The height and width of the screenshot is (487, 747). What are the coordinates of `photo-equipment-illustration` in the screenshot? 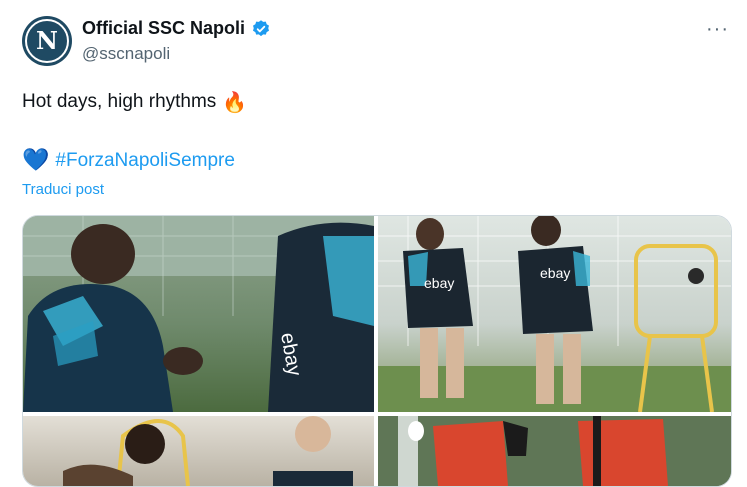 It's located at (208, 451).